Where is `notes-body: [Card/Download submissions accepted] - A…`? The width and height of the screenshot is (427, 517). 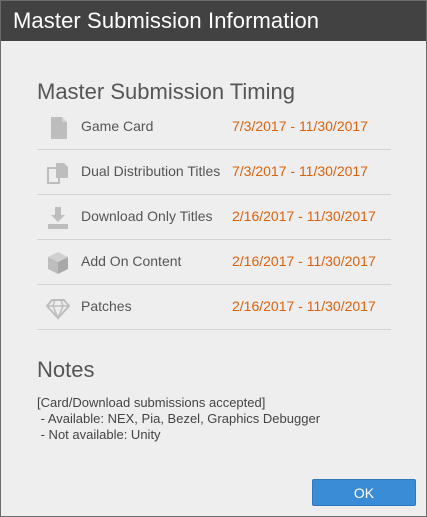 notes-body: [Card/Download submissions accepted] - A… is located at coordinates (178, 419).